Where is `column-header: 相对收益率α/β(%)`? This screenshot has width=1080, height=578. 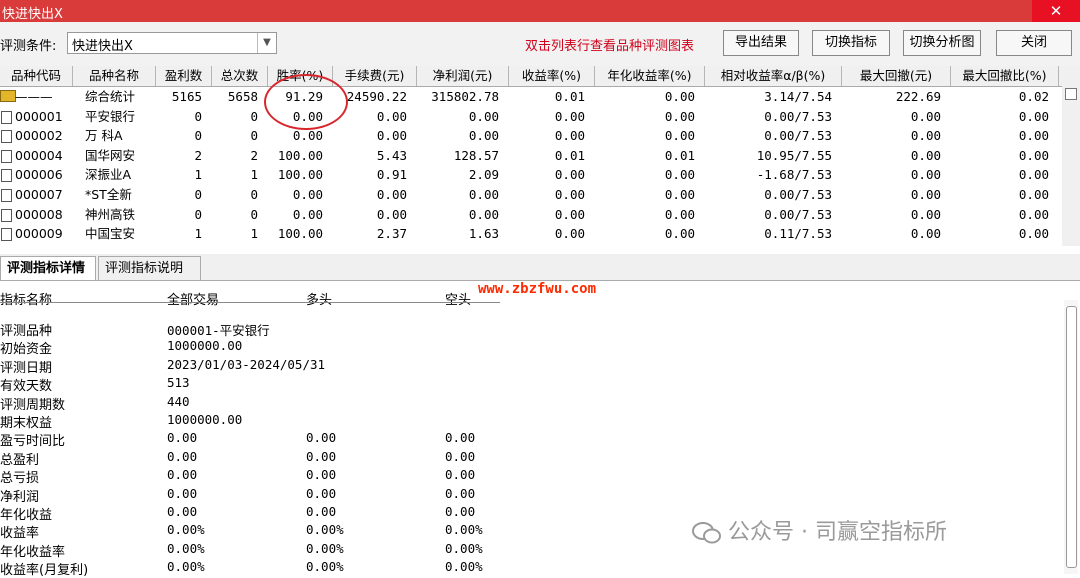
column-header: 相对收益率α/β(%) is located at coordinates (773, 76).